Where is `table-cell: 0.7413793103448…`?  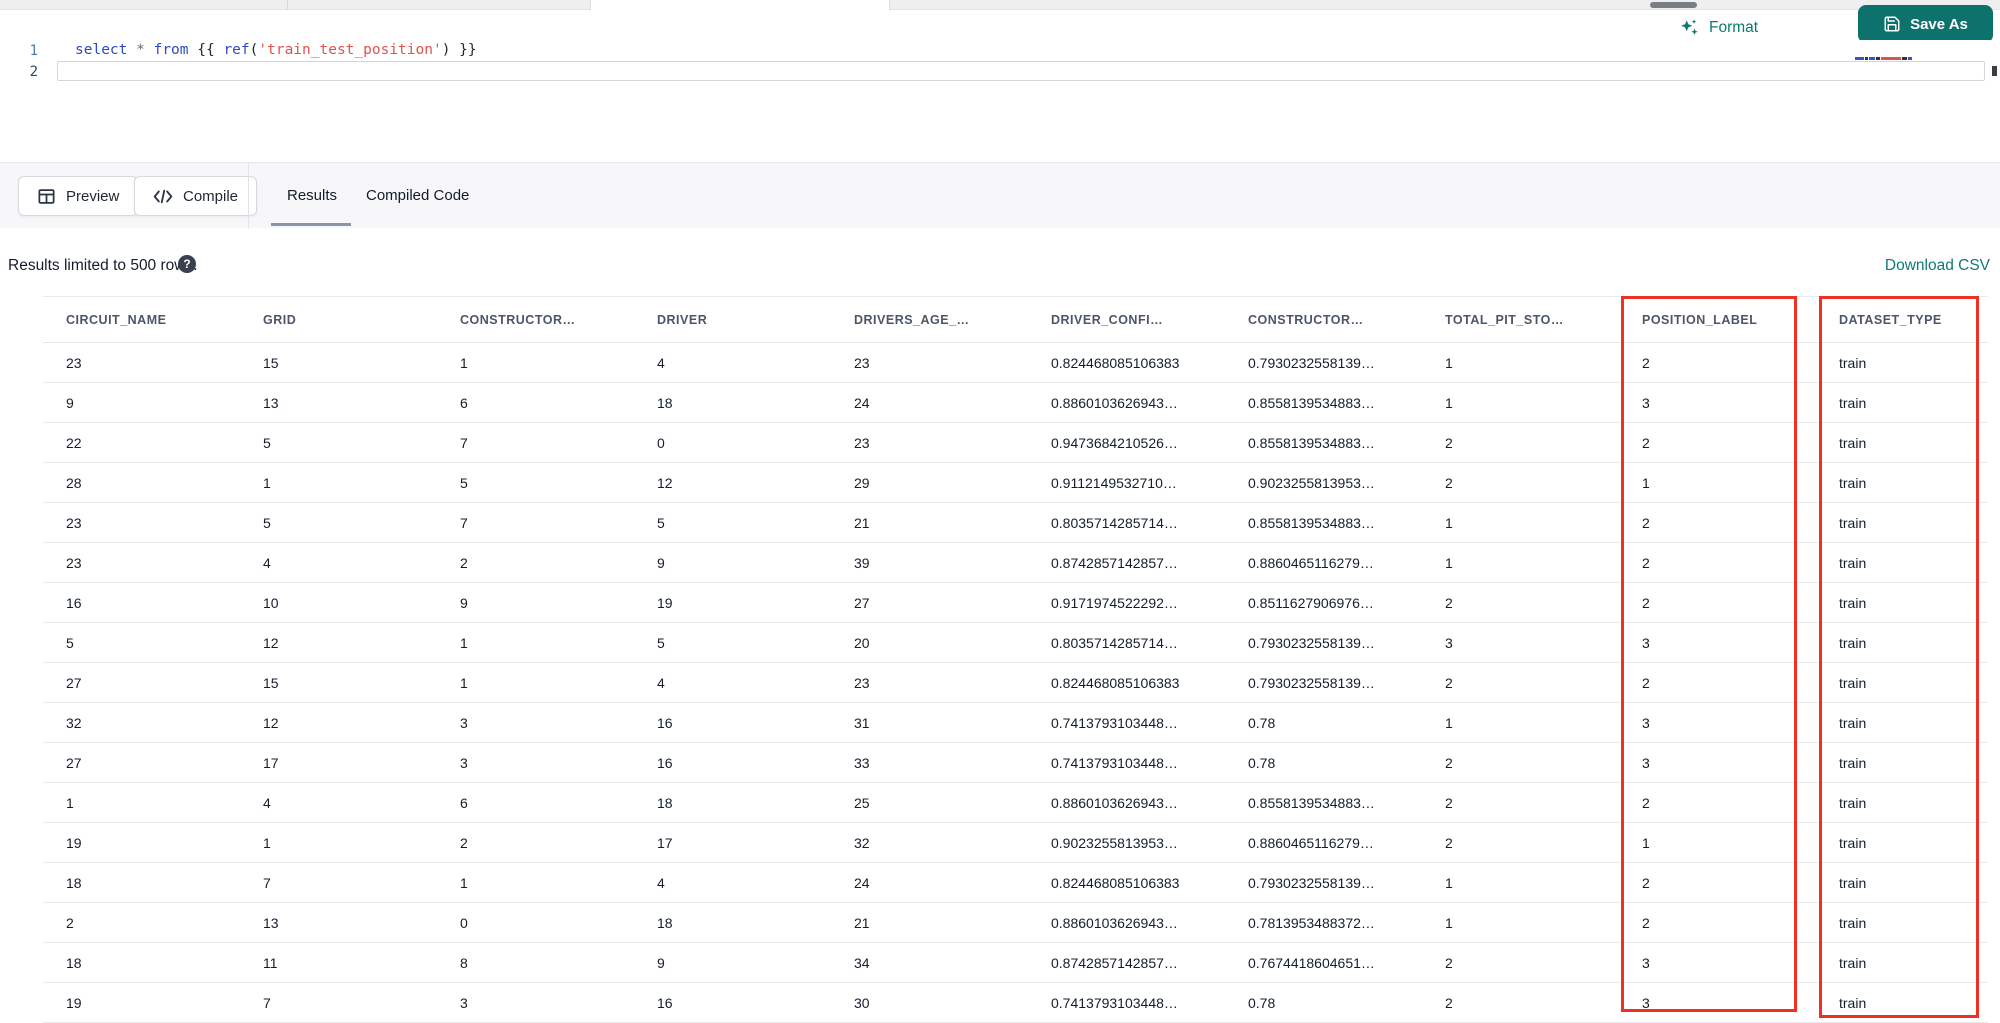 table-cell: 0.7413793103448… is located at coordinates (1126, 1002).